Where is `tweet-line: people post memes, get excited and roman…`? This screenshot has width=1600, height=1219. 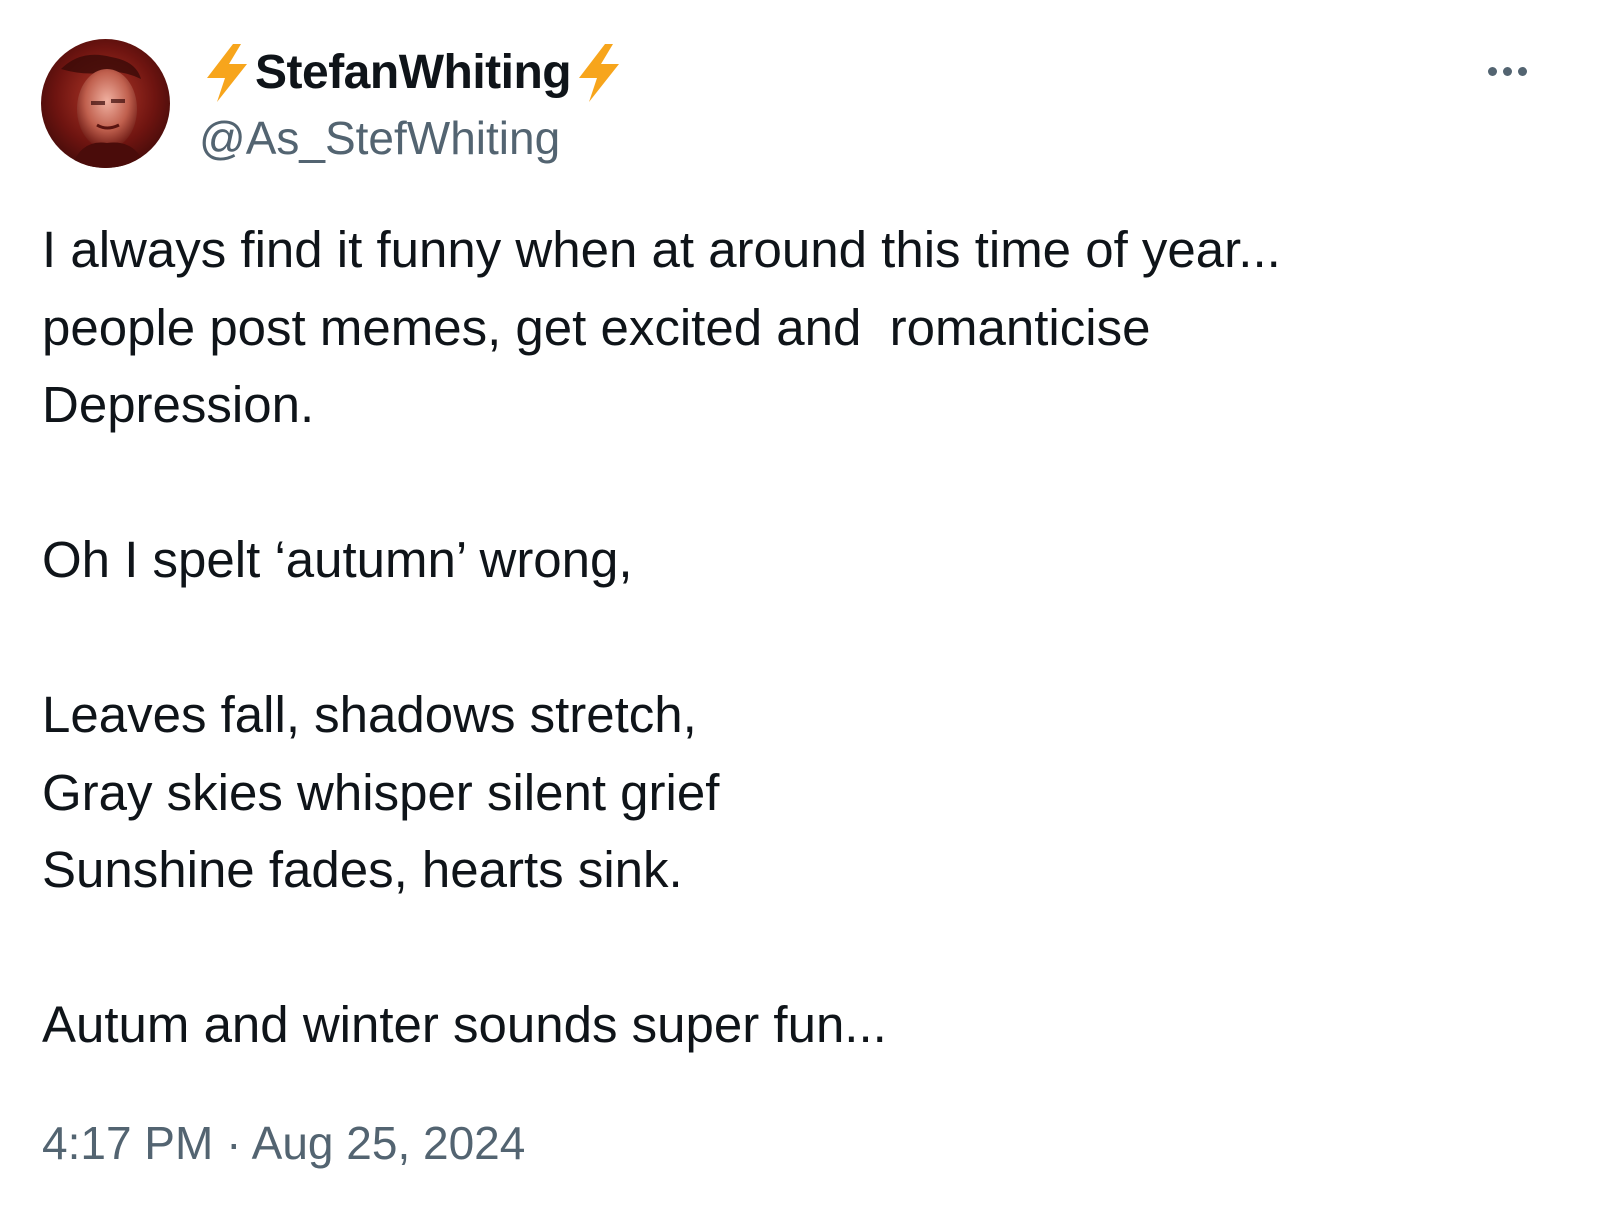 tweet-line: people post memes, get excited and roman… is located at coordinates (596, 327).